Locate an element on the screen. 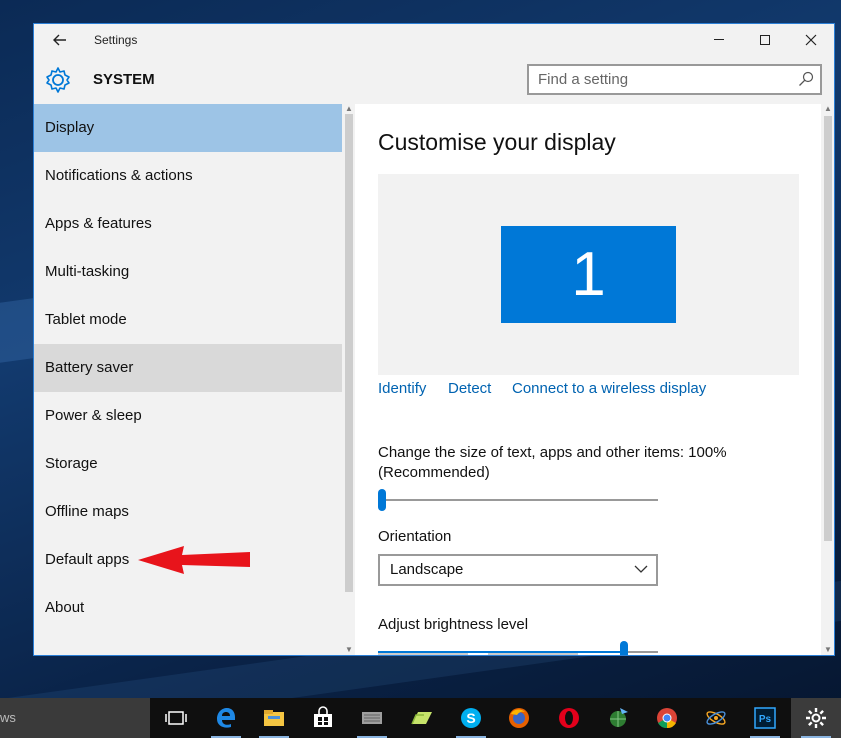 This screenshot has width=841, height=738. connect-wireless-link: Connect to a wireless display is located at coordinates (609, 388).